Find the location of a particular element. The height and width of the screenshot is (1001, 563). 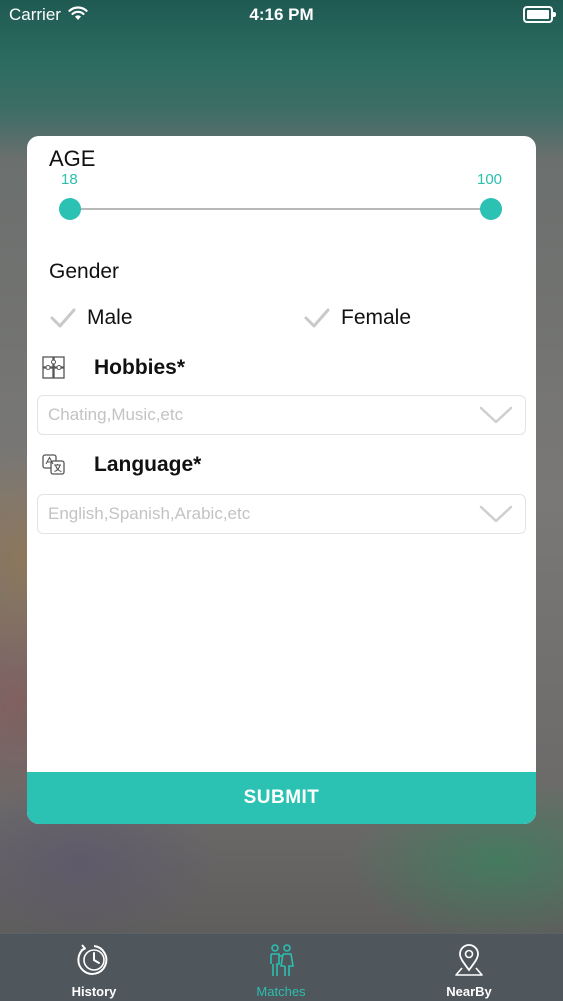

hobbies-label: Hobbies* is located at coordinates (140, 367).